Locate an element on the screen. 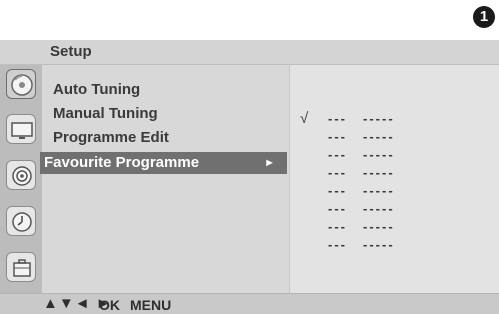  audio-speaker-icon is located at coordinates (21, 175).